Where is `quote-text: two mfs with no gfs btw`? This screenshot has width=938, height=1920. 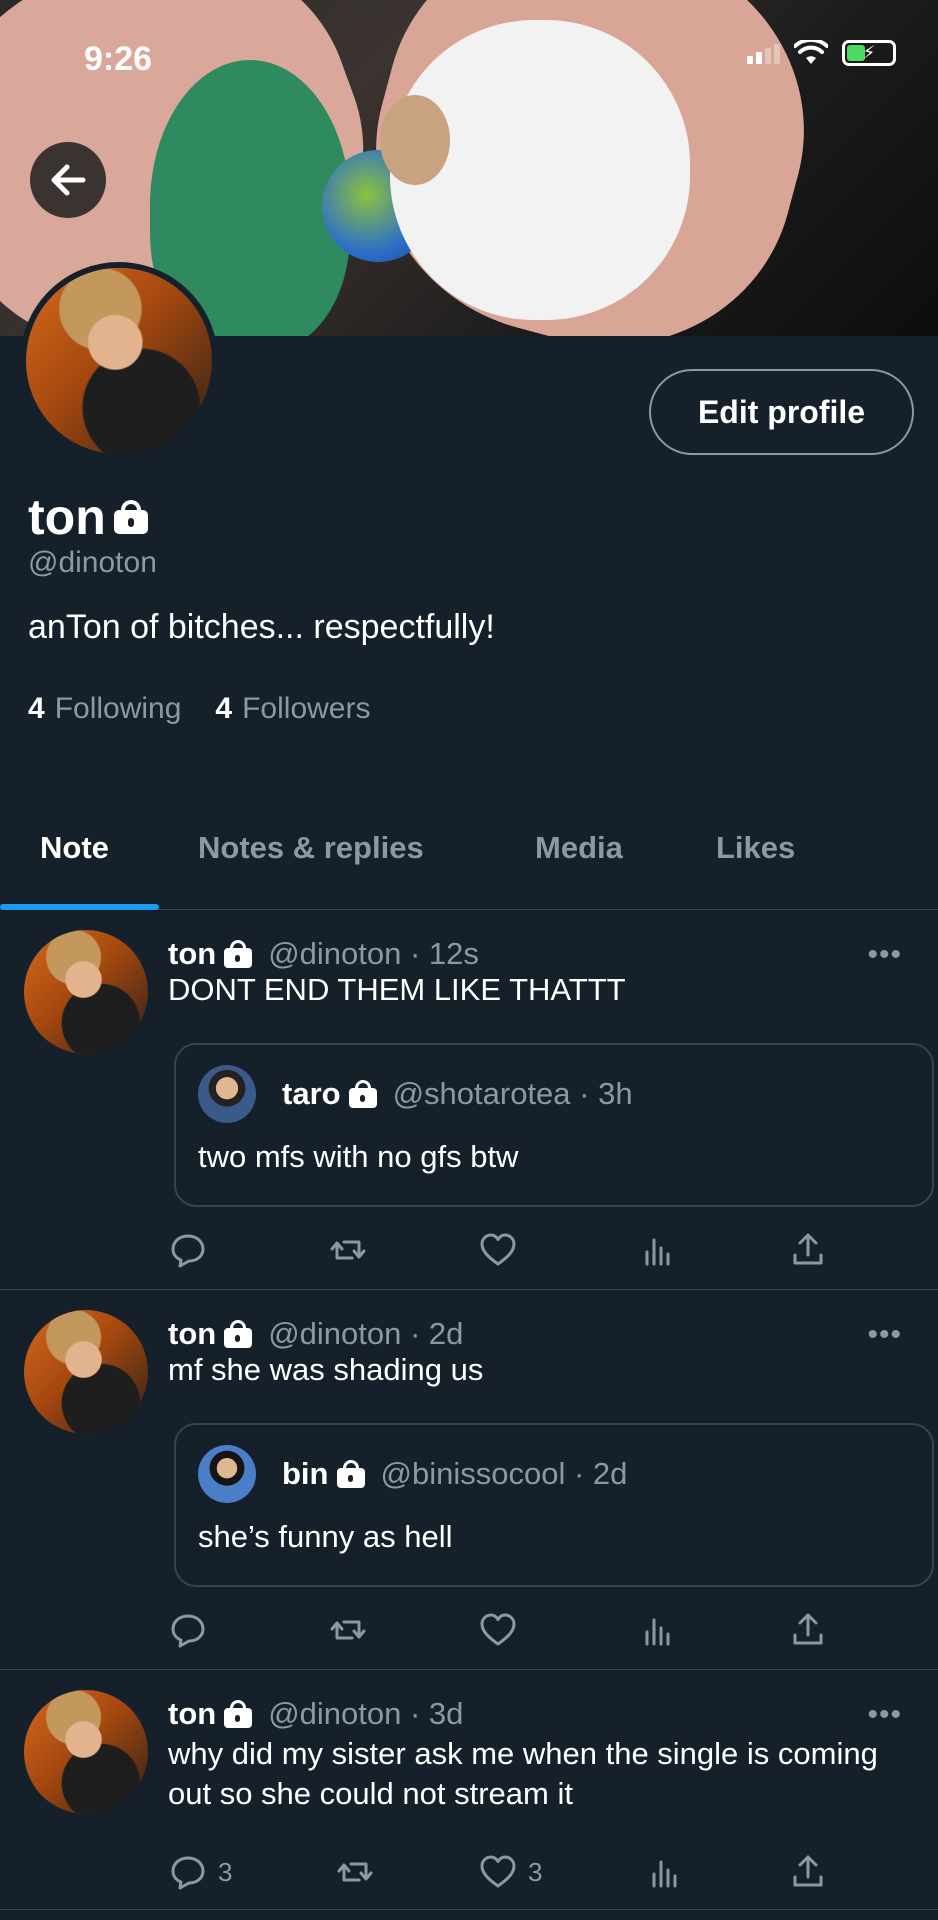
quote-text: two mfs with no gfs btw is located at coordinates (358, 1156).